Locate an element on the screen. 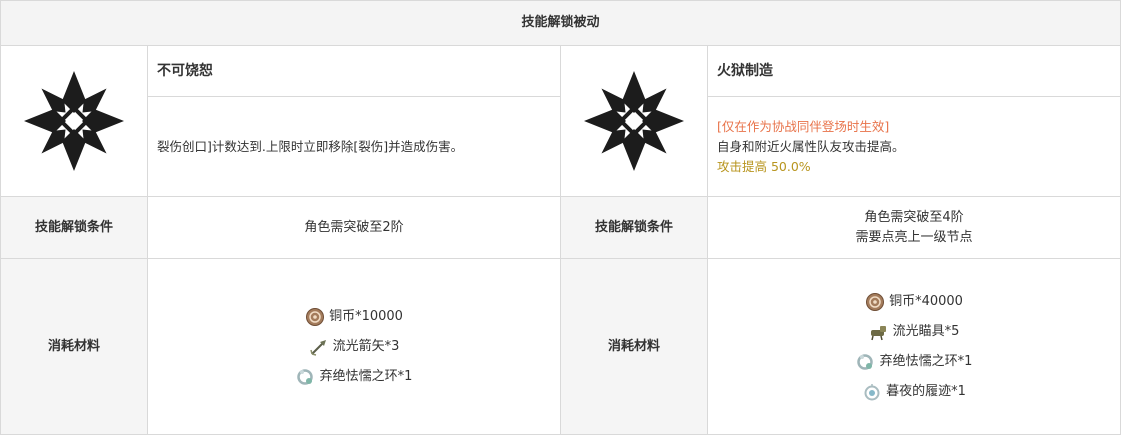 Image resolution: width=1121 pixels, height=436 pixels. arrow-icon is located at coordinates (317, 347).